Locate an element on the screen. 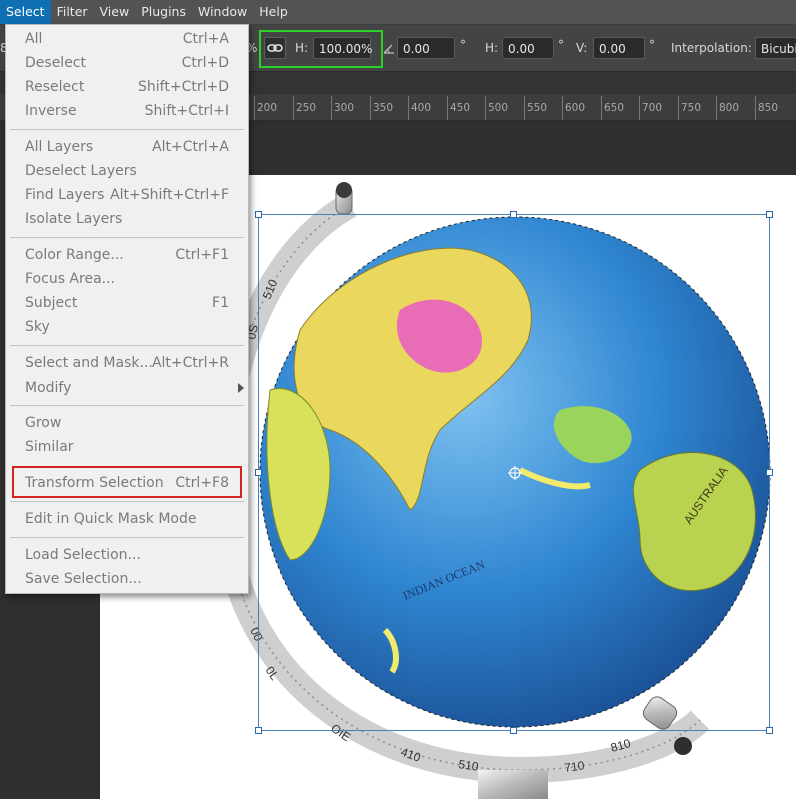  transform-handle-left is located at coordinates (258, 472).